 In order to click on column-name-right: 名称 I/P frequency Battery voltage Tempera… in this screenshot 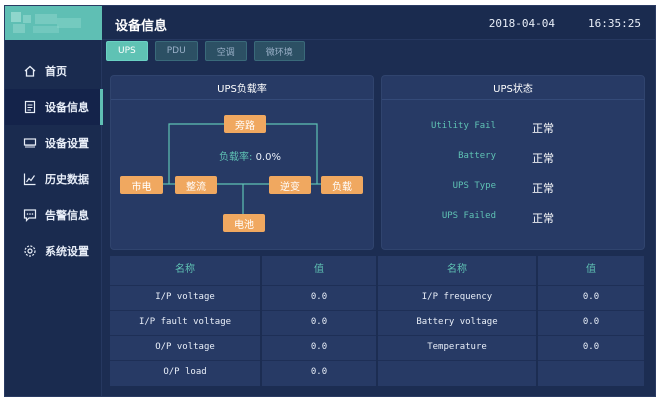, I will do `click(457, 321)`.